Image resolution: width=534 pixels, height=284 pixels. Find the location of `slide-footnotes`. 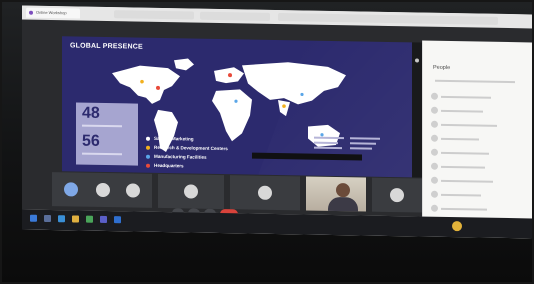

slide-footnotes is located at coordinates (358, 143).